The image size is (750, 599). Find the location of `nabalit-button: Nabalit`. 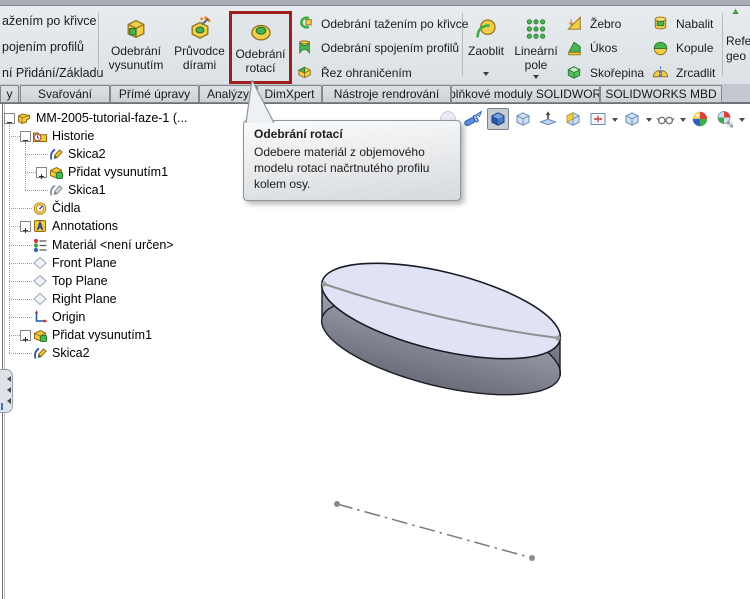

nabalit-button: Nabalit is located at coordinates (683, 23).